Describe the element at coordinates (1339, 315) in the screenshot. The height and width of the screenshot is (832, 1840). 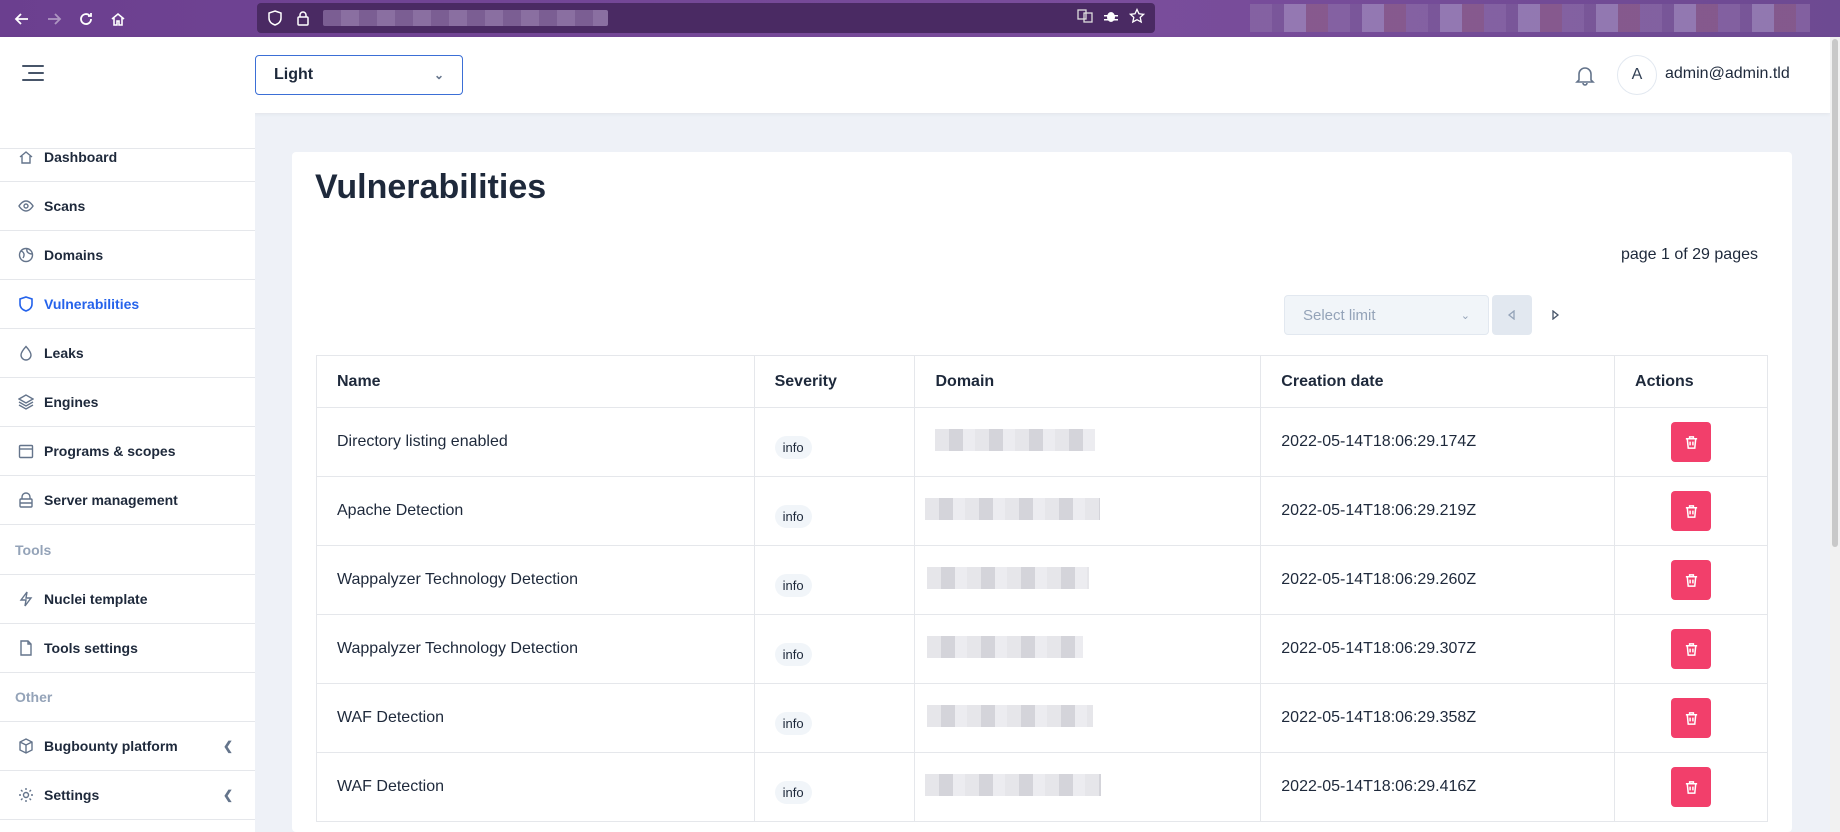
I see `limit-select-placeholder: Select limit` at that location.